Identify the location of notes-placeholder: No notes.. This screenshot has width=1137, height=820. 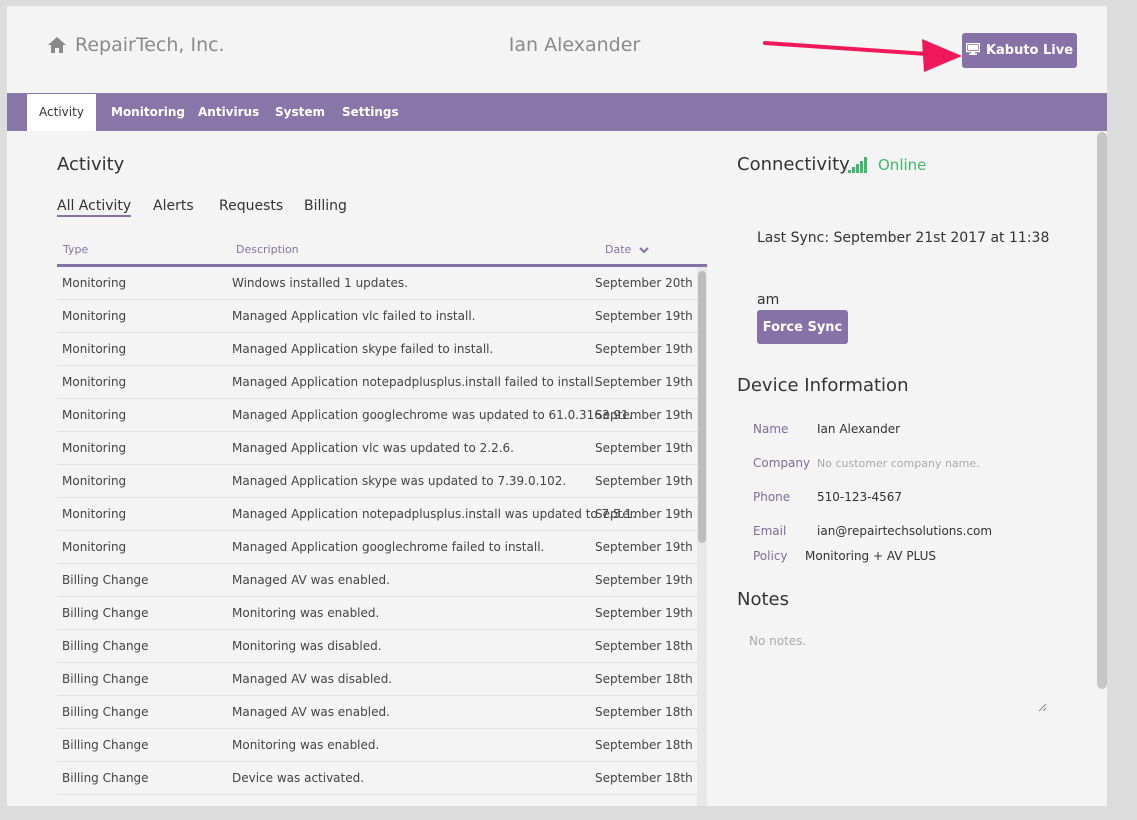
(778, 641).